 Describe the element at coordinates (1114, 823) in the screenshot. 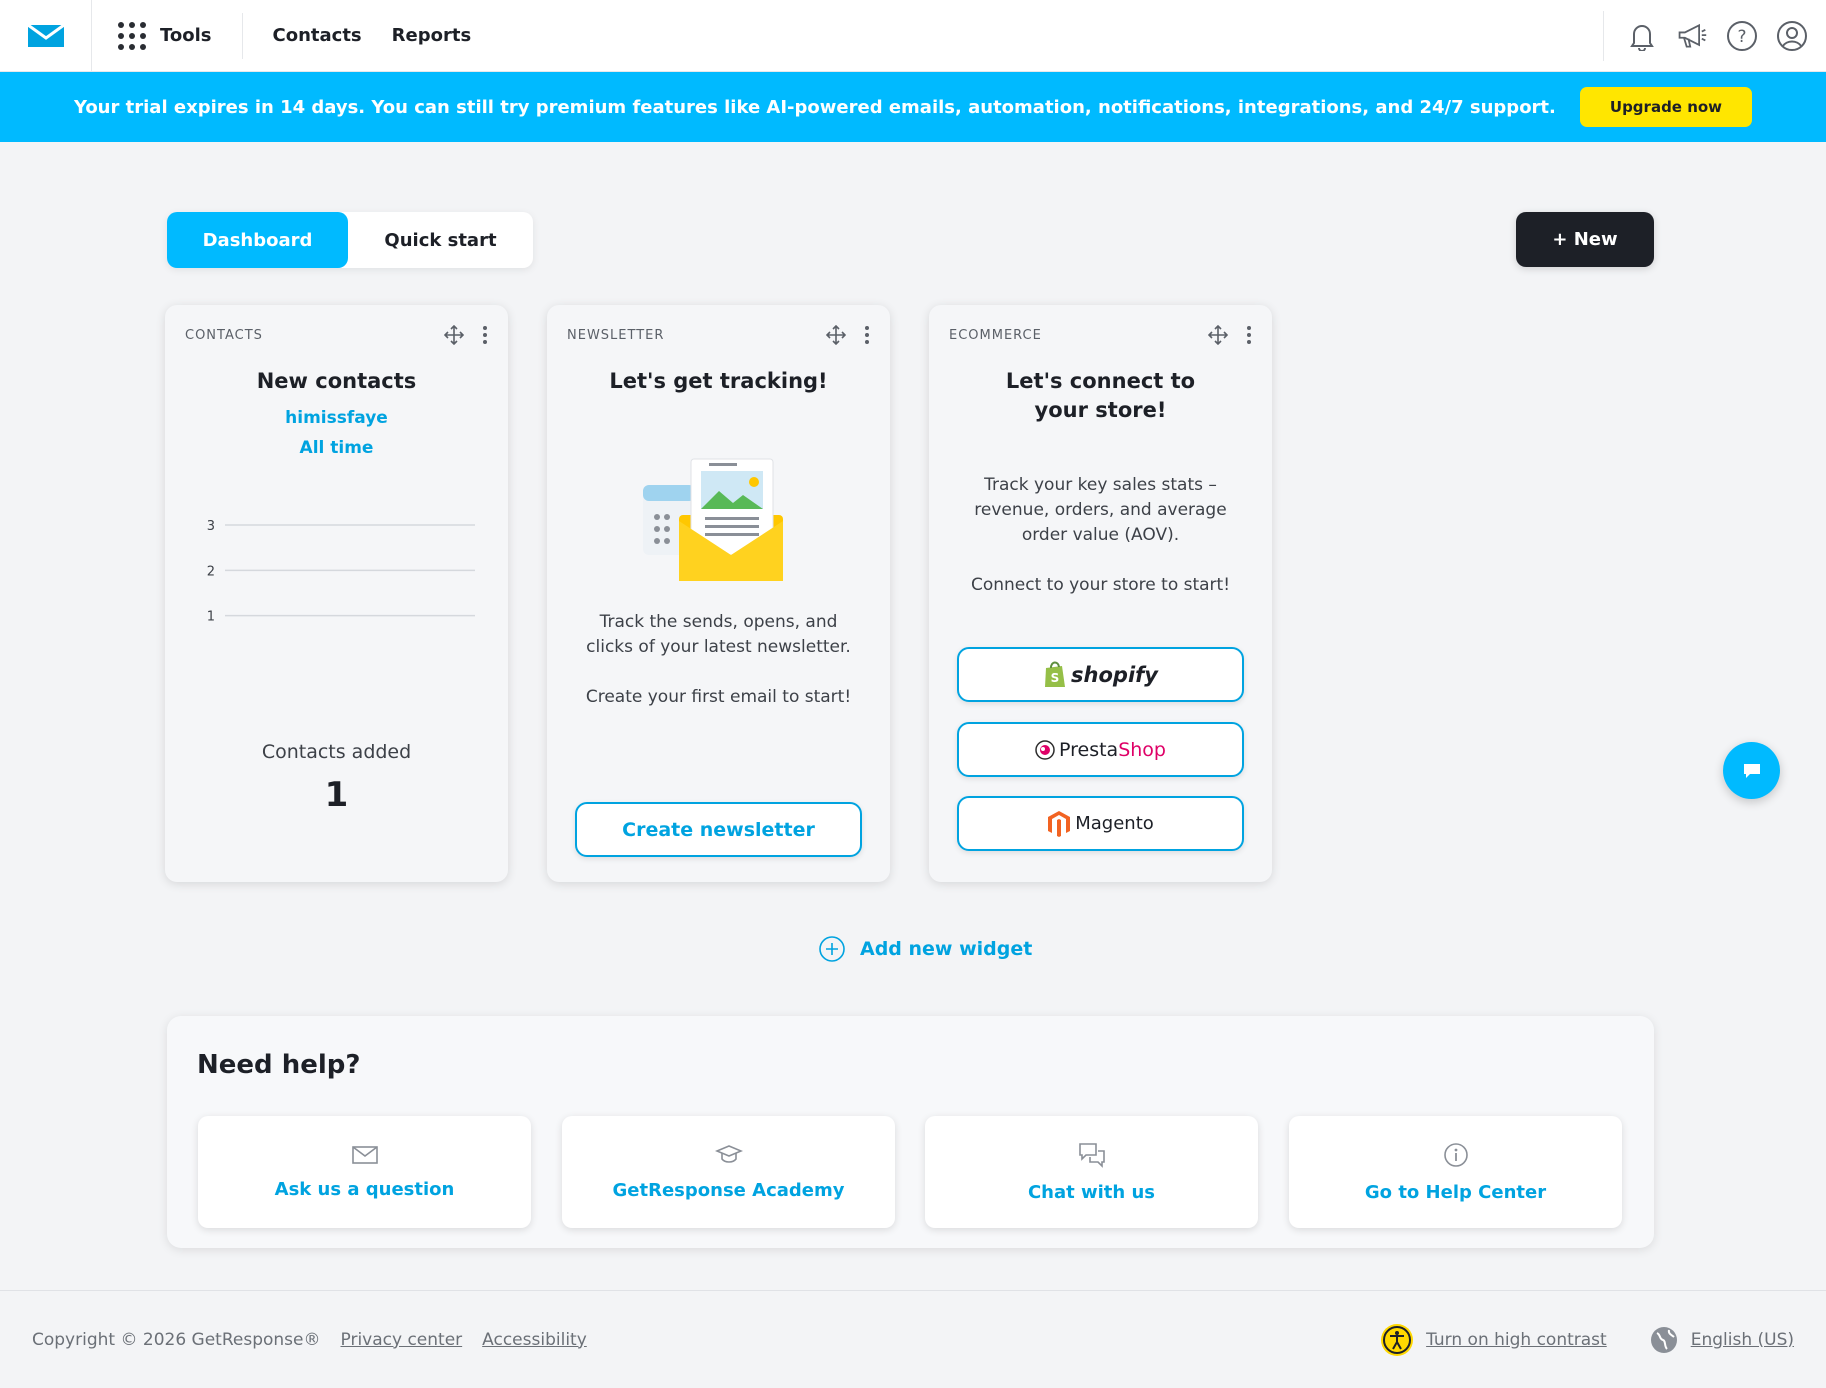

I see `magento-label: Magento` at that location.